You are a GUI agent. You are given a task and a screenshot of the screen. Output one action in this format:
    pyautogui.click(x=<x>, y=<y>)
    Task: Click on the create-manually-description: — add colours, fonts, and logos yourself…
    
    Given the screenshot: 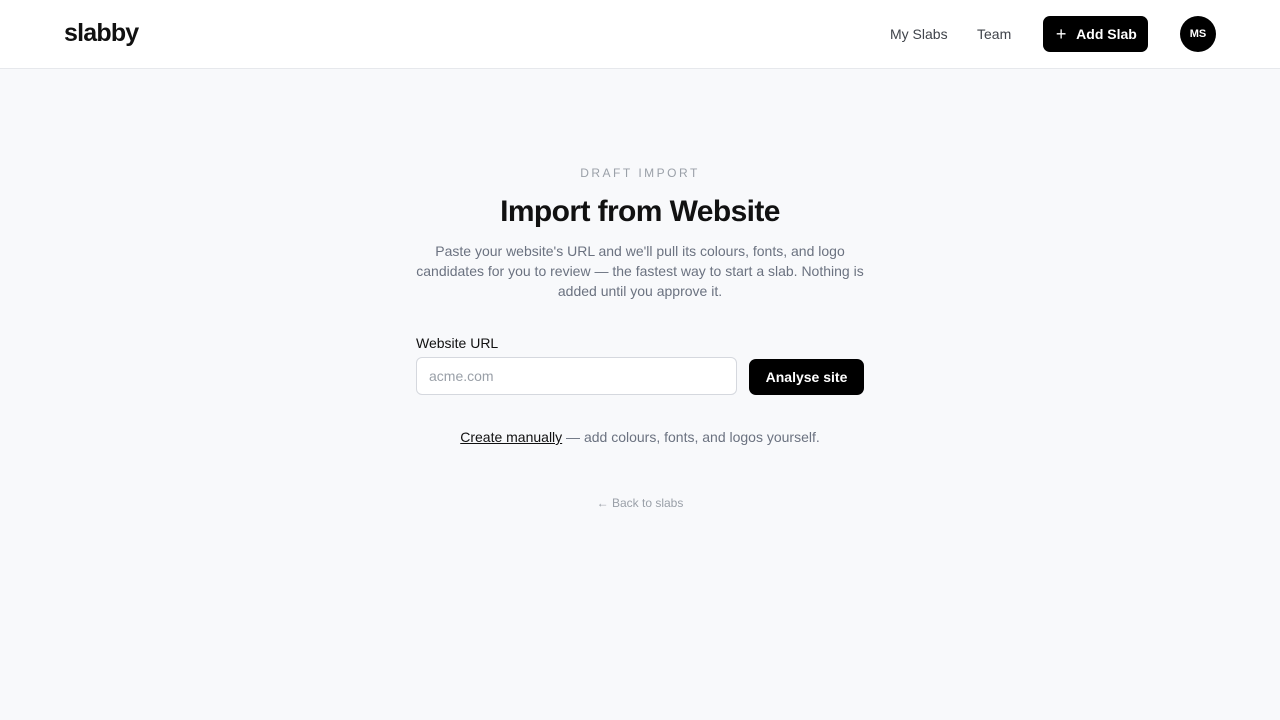 What is the action you would take?
    pyautogui.click(x=691, y=437)
    